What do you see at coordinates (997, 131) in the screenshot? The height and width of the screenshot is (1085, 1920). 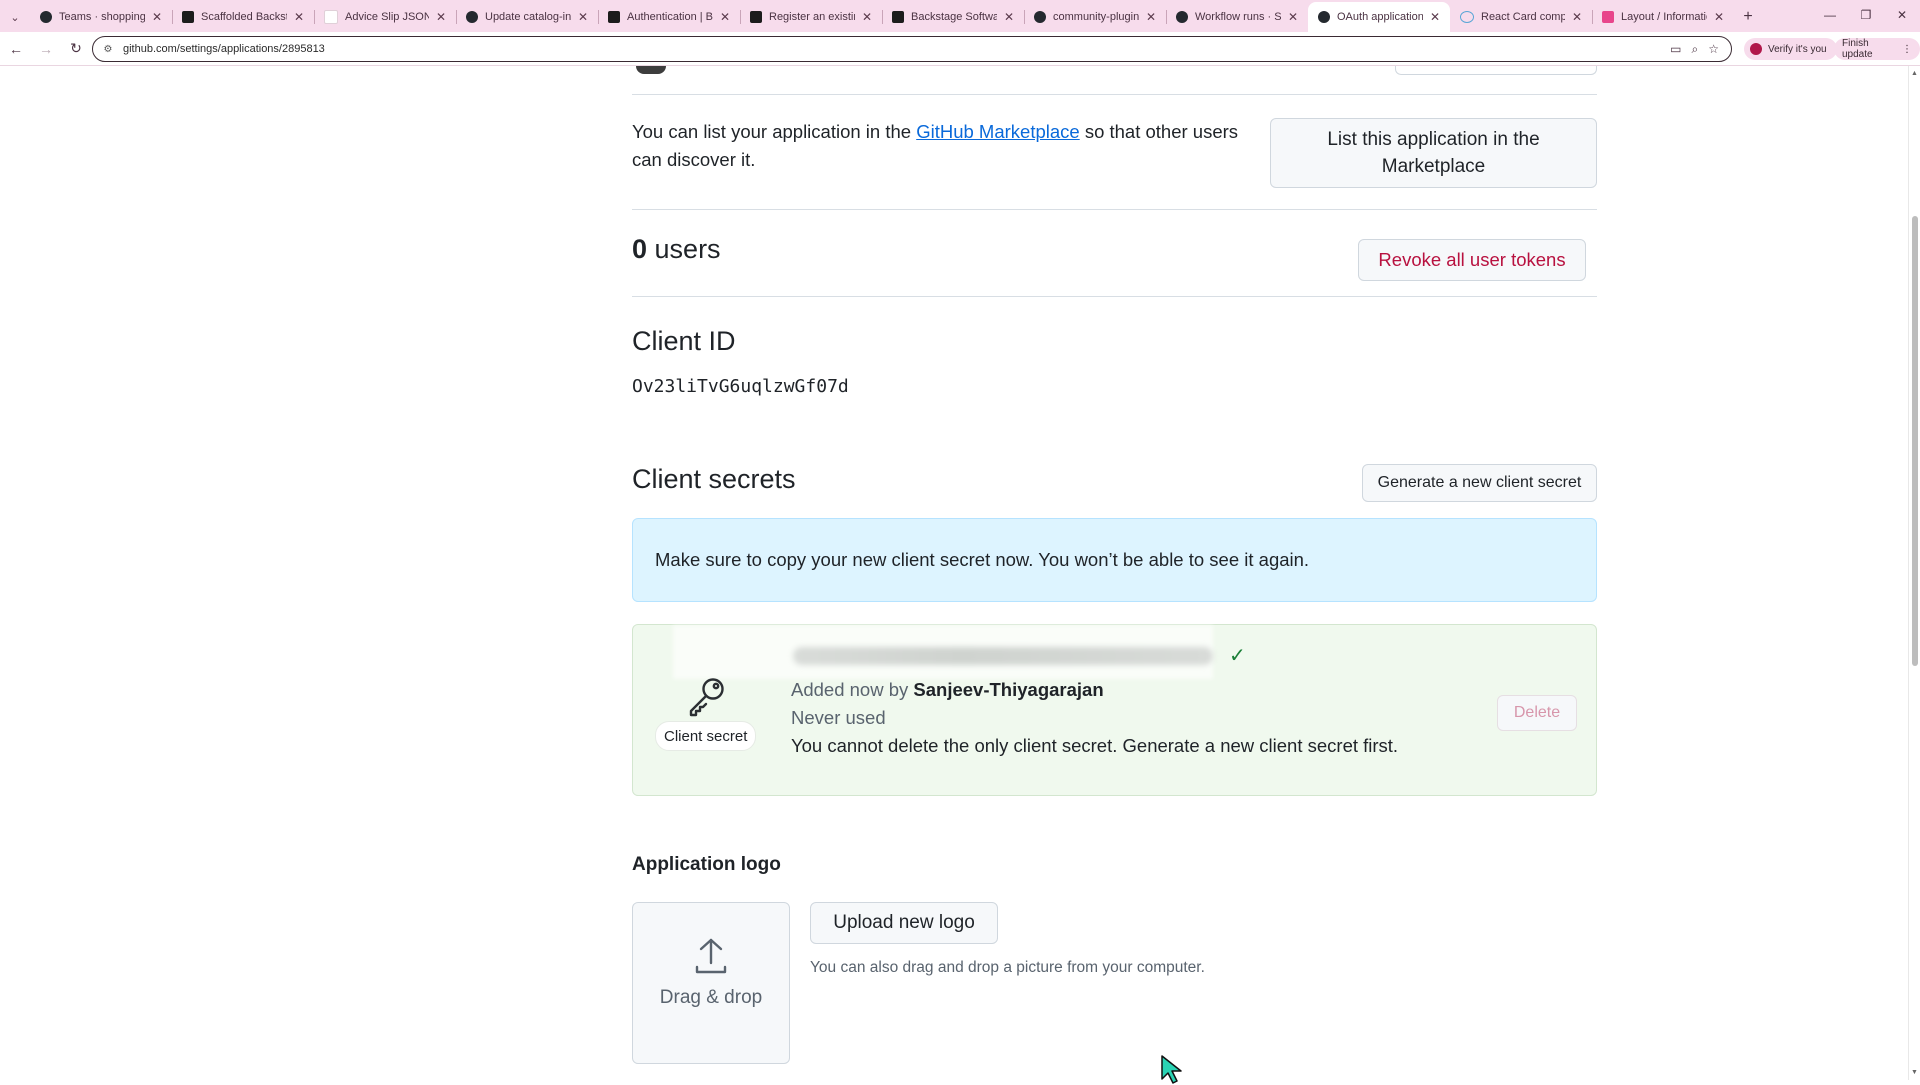 I see `github-marketplace-link: GitHub Marketplace` at bounding box center [997, 131].